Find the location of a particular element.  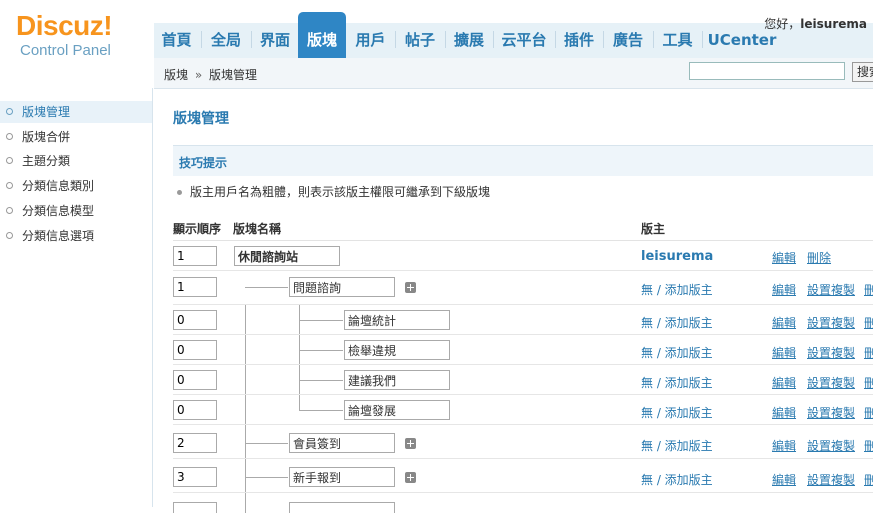

nav-users: 用戶 is located at coordinates (370, 40).